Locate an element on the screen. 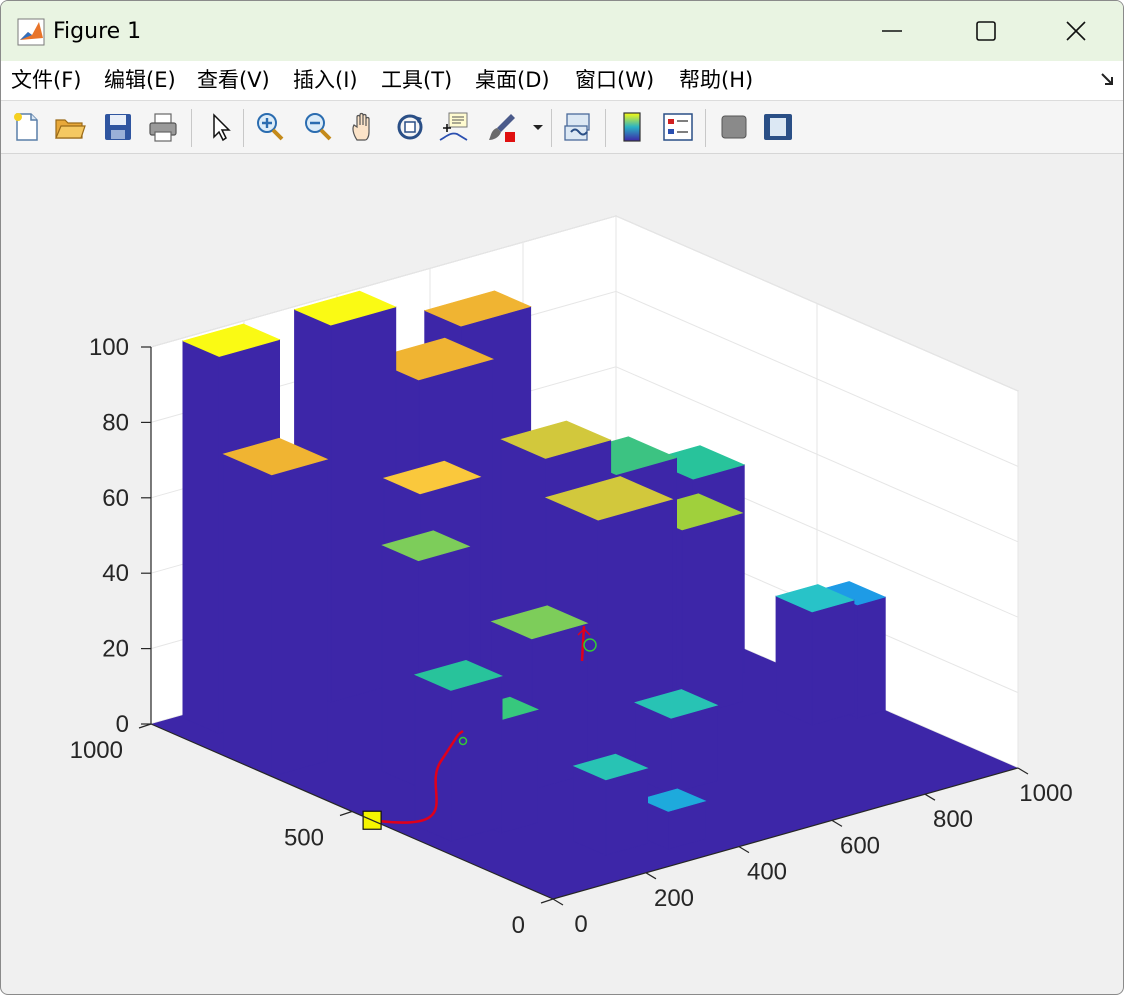 This screenshot has height=995, width=1124. show-plot-tools-button is located at coordinates (778, 127).